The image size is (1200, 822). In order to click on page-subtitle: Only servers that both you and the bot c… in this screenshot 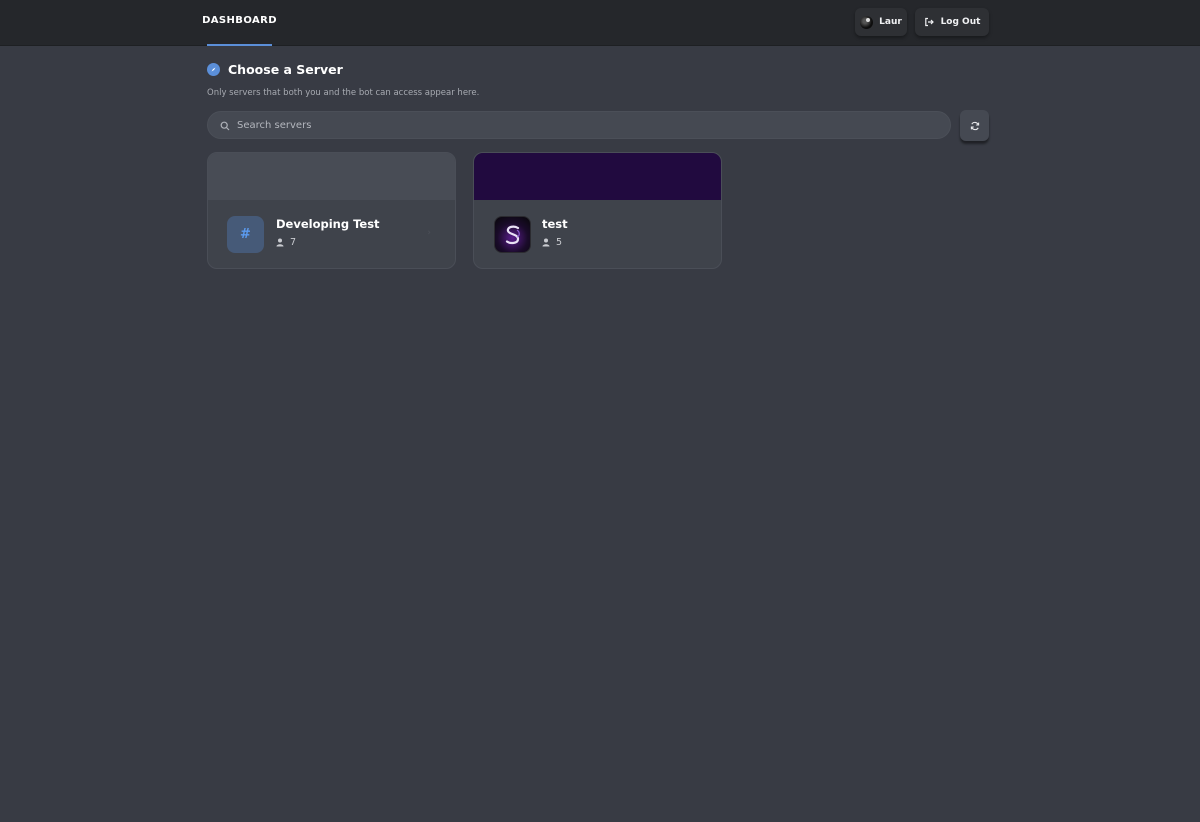, I will do `click(343, 93)`.